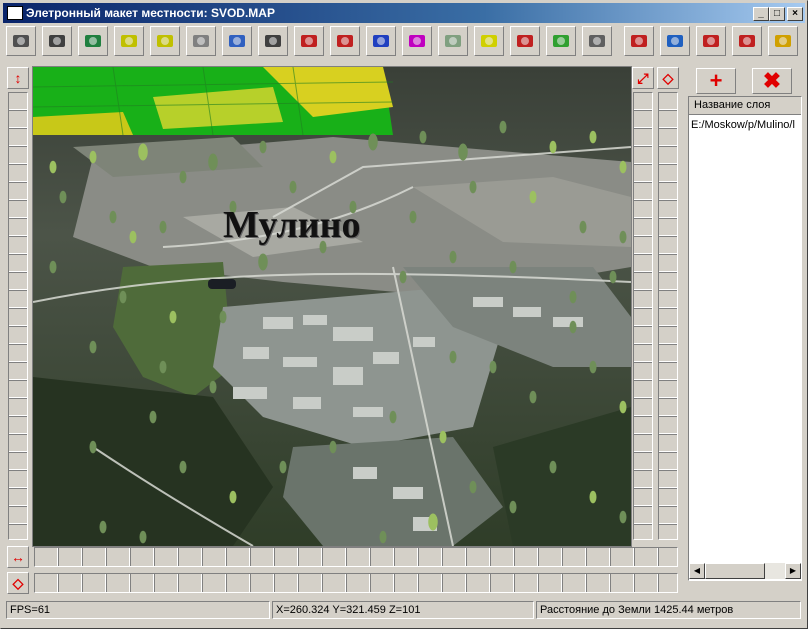 This screenshot has height=629, width=808. I want to click on road-sign-icon, so click(273, 41).